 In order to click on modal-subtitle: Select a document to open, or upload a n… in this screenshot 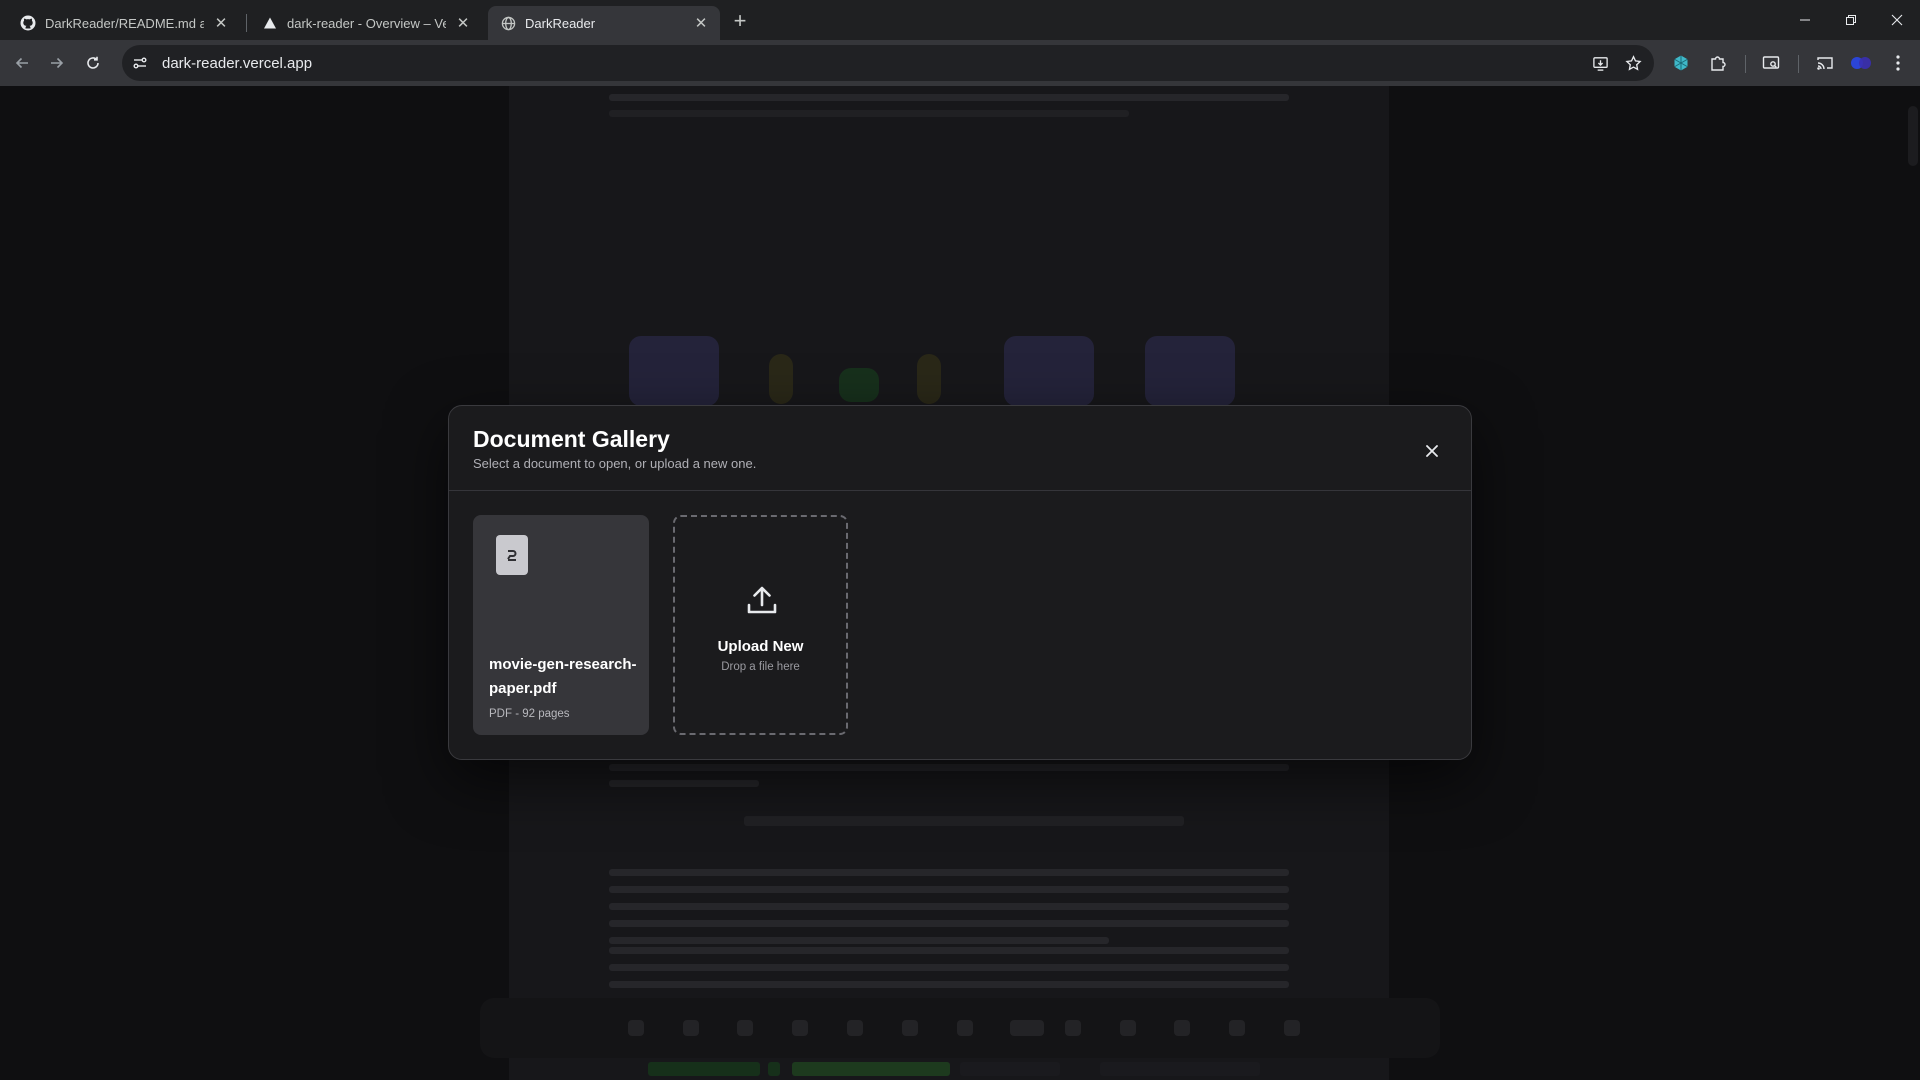, I will do `click(615, 463)`.